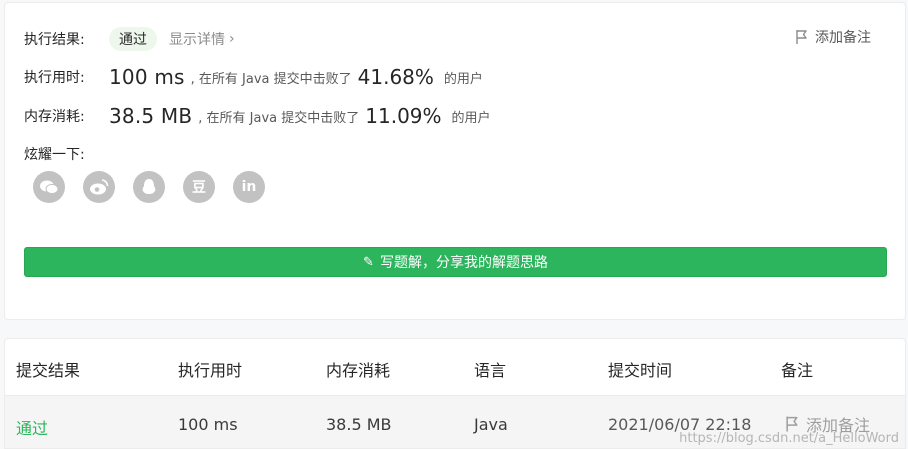  I want to click on douban-icon: 豆, so click(199, 187).